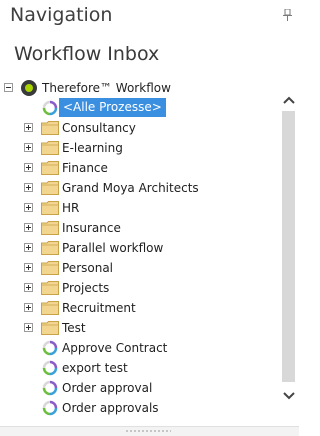  What do you see at coordinates (95, 368) in the screenshot?
I see `process-label: export test` at bounding box center [95, 368].